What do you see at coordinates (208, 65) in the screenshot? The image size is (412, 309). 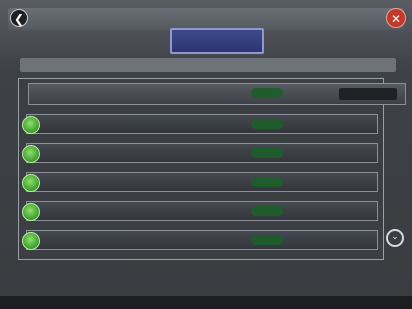 I see `subheader-bar` at bounding box center [208, 65].